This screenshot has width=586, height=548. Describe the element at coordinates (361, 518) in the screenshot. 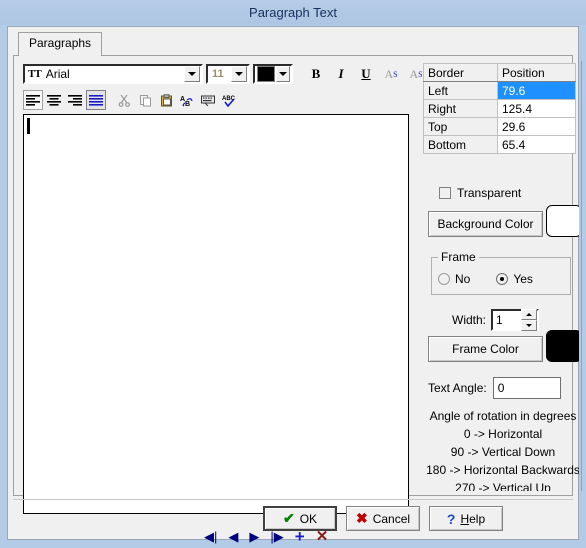

I see `close-icon: ✖` at that location.